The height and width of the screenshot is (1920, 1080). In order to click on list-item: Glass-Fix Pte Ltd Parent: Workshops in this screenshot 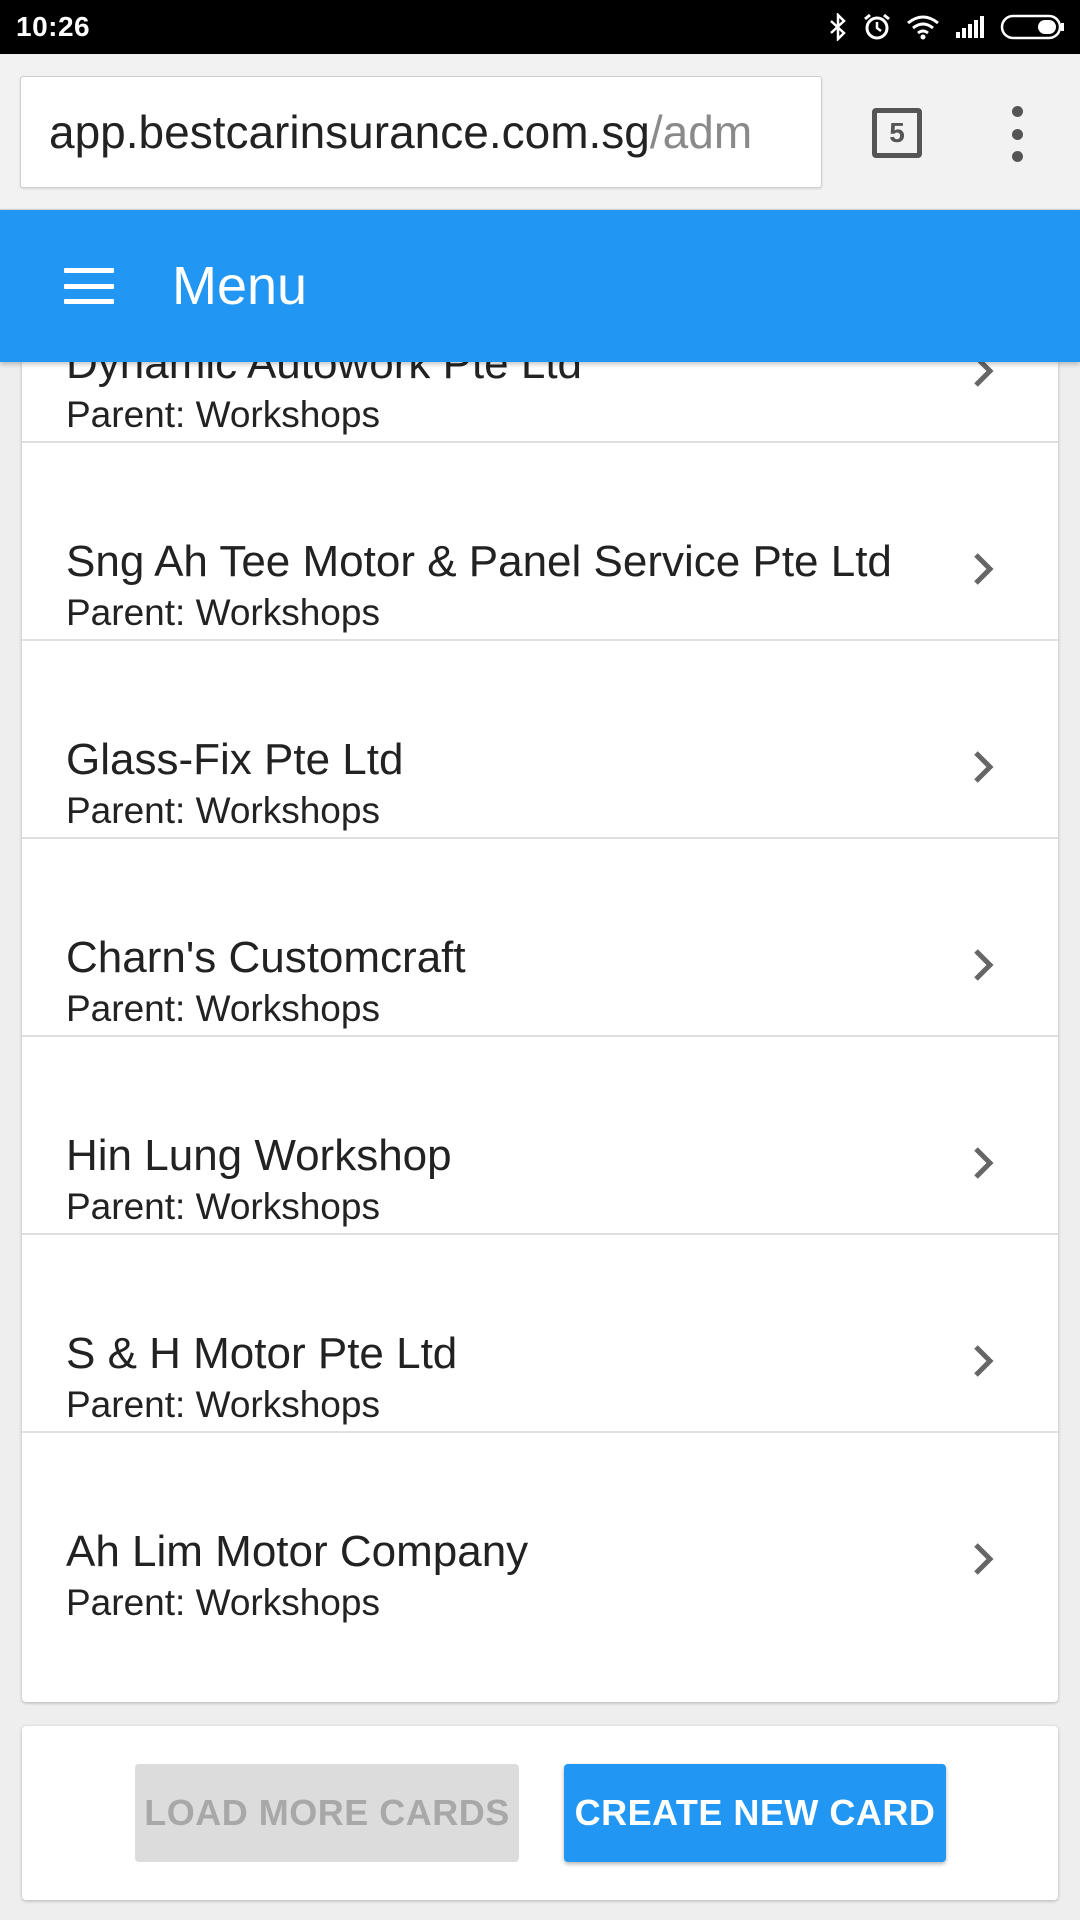, I will do `click(540, 740)`.